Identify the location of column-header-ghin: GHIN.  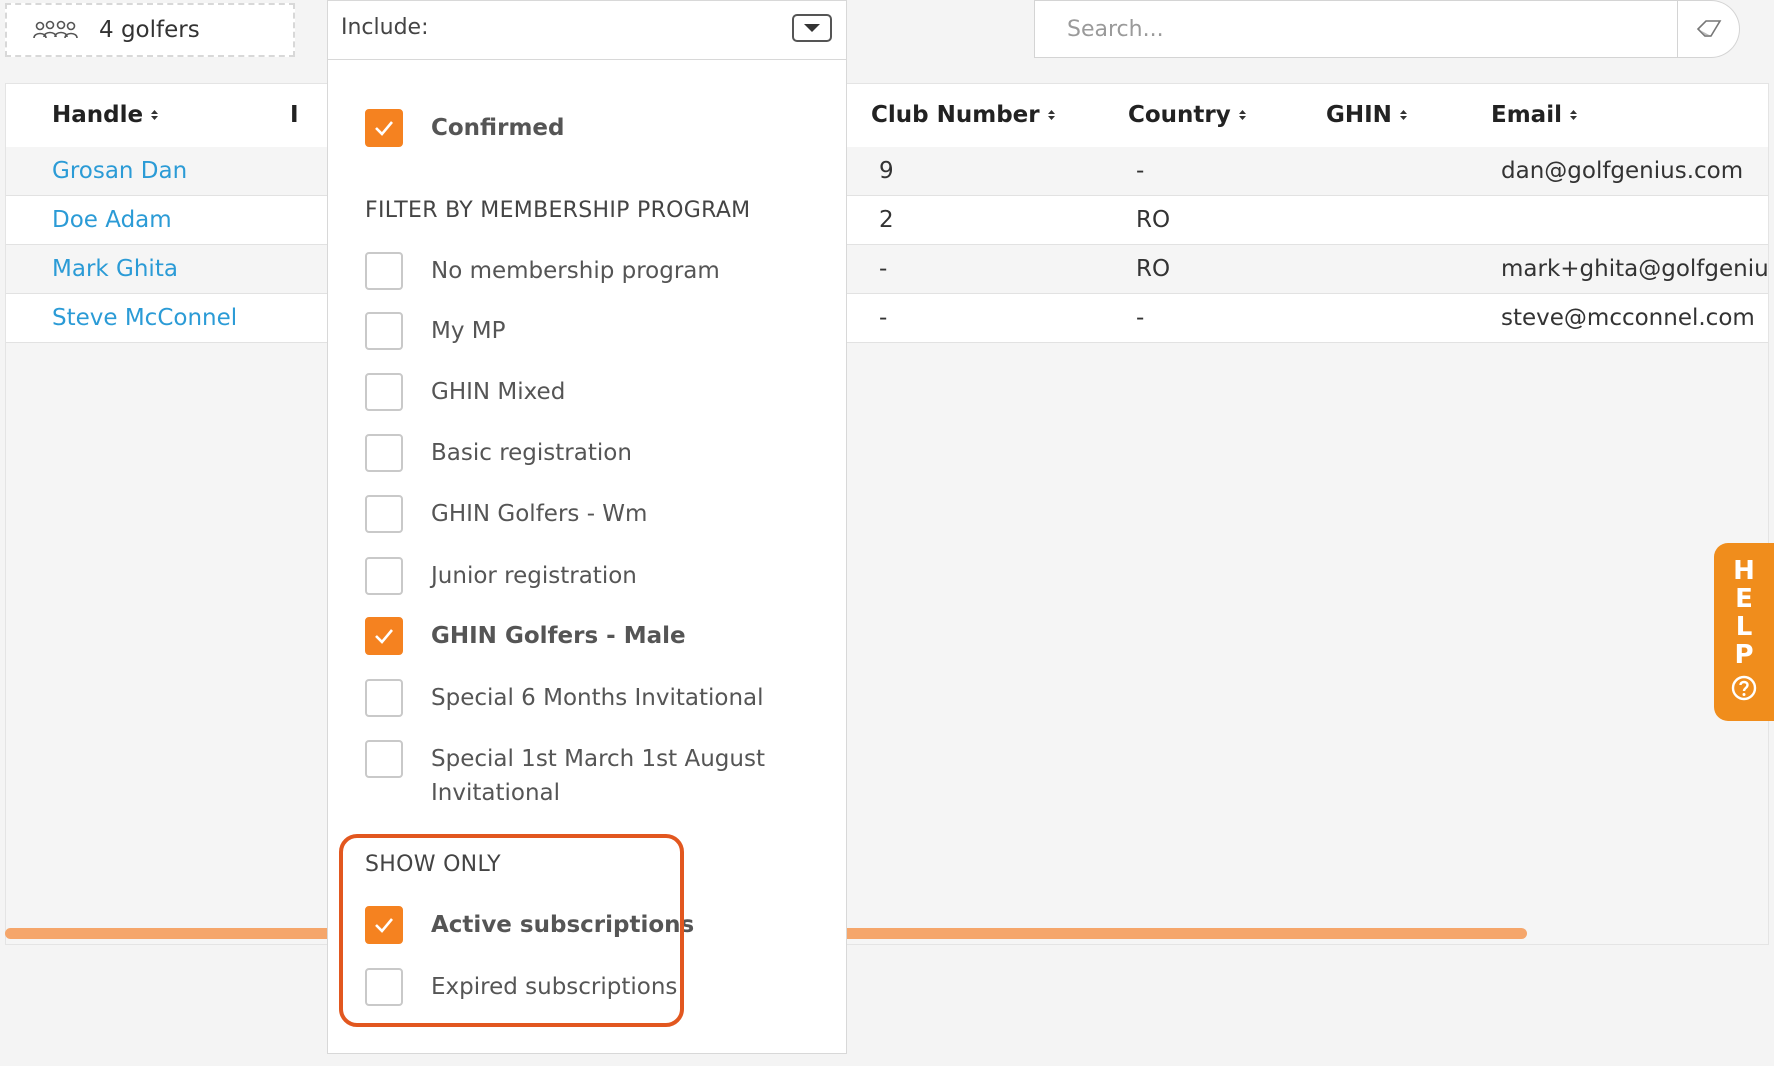
(1367, 115).